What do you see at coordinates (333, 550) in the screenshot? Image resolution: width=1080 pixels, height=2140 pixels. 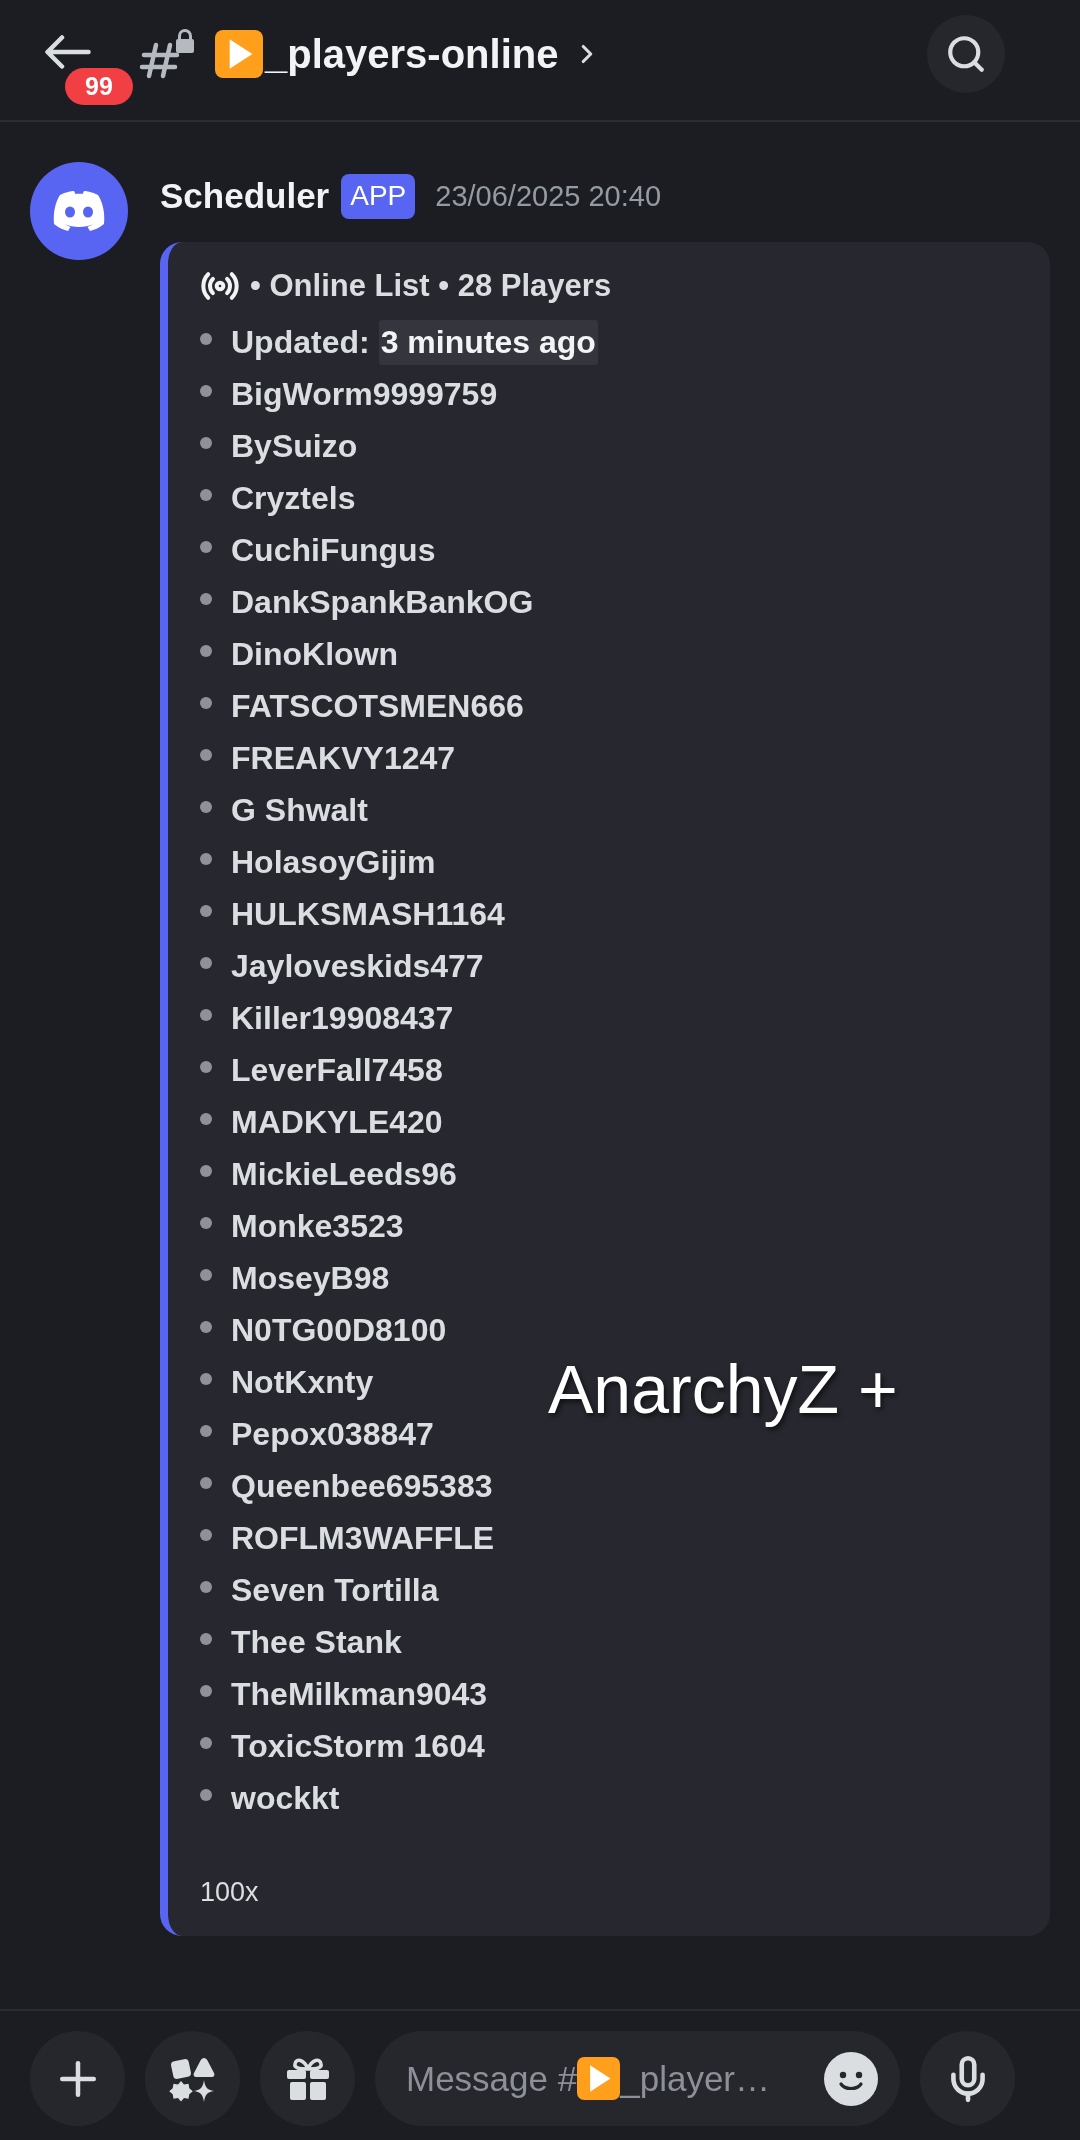 I see `player-name: CuchiFungus` at bounding box center [333, 550].